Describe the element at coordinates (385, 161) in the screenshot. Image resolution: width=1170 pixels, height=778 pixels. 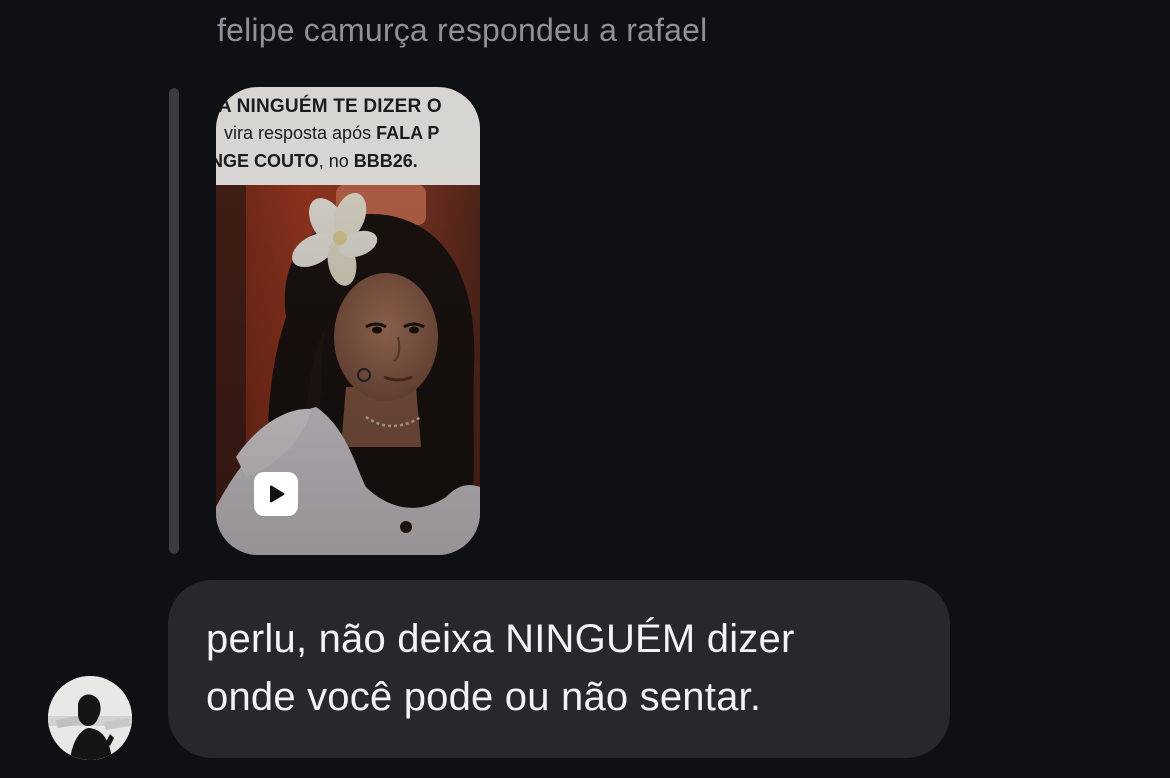
I see `caption-line-3-tag: BBB26.` at that location.